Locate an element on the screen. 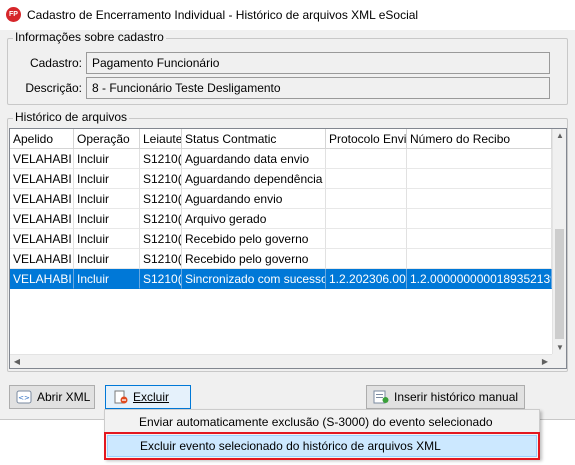  table-row: VELAHABI Incluir S1210(F Arquivo gerado is located at coordinates (281, 219).